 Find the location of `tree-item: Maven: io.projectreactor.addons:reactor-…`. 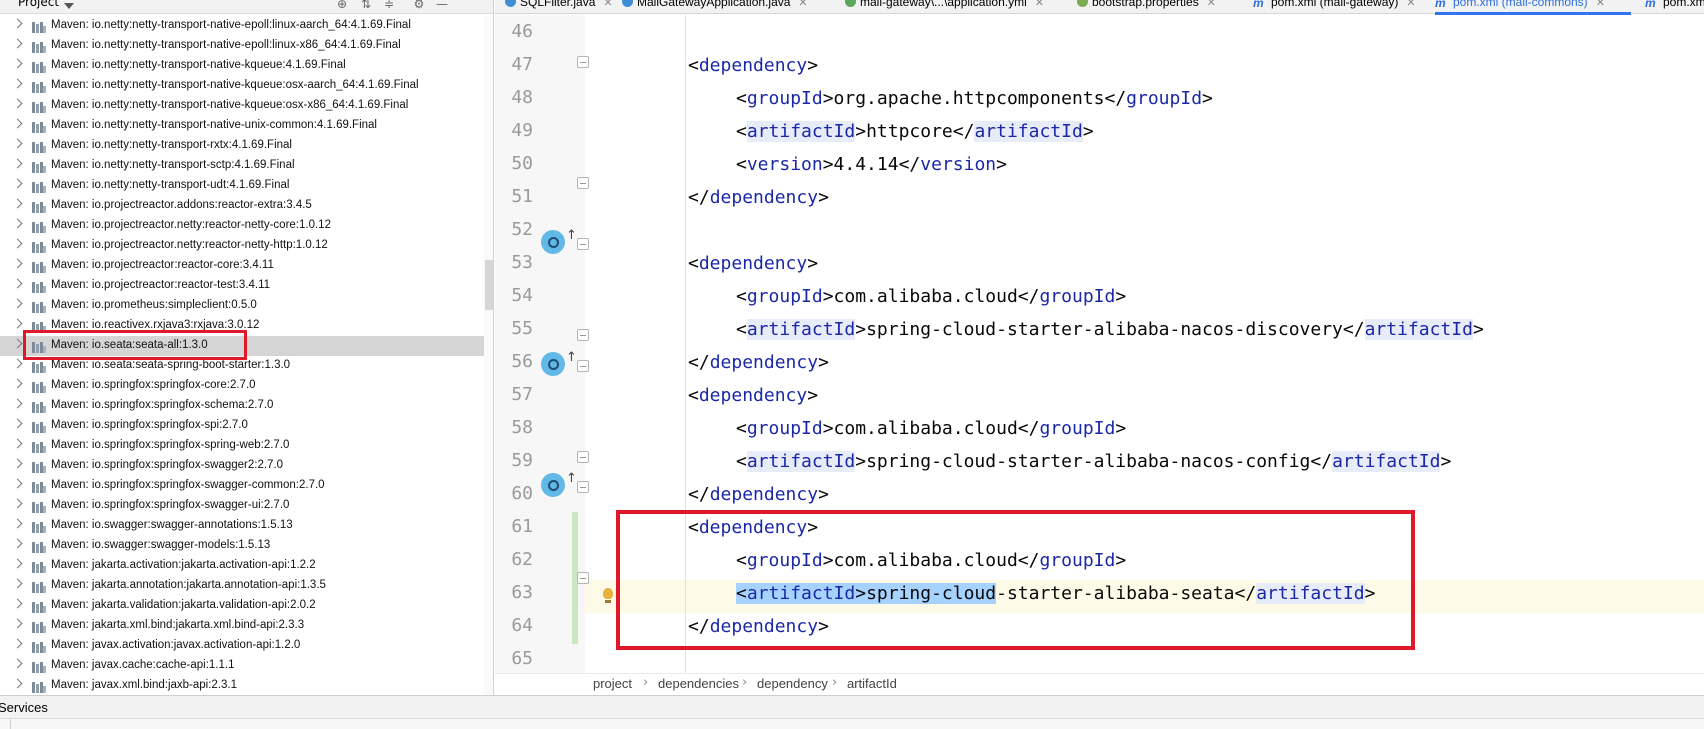

tree-item: Maven: io.projectreactor.addons:reactor-… is located at coordinates (246, 206).